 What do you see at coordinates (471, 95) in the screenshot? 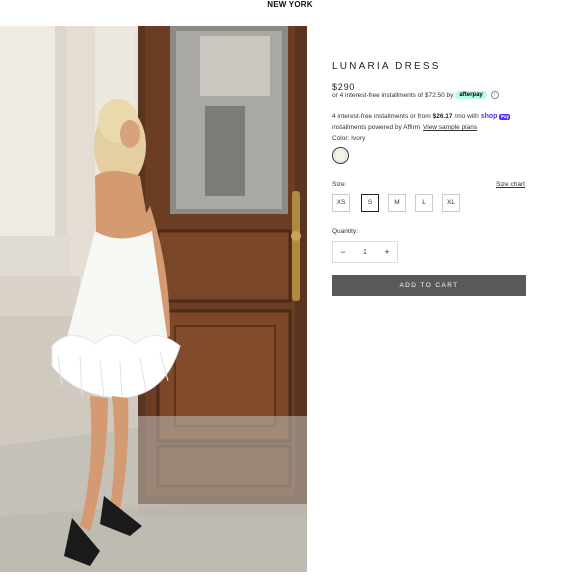
I see `afterpay-logo: afterpay` at bounding box center [471, 95].